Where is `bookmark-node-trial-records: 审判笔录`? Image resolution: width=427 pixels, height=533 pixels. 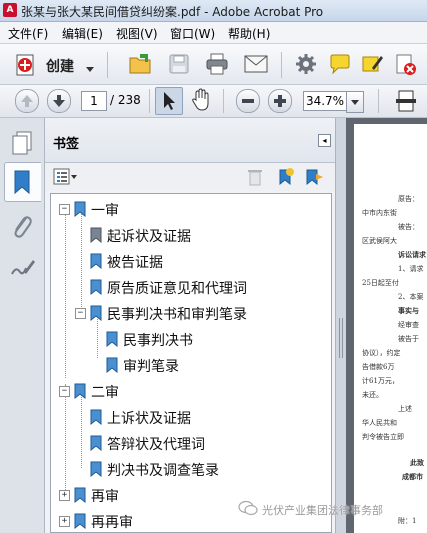 bookmark-node-trial-records: 审判笔录 is located at coordinates (189, 365).